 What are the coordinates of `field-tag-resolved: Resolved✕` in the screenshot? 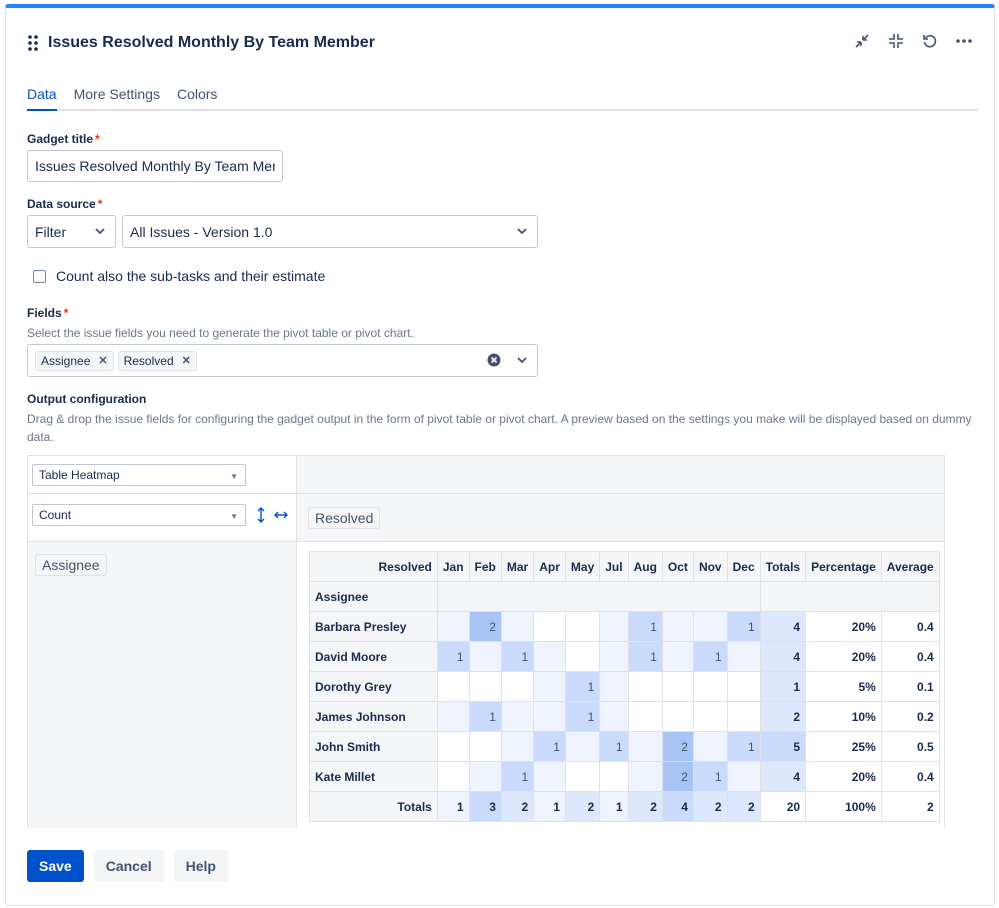 It's located at (157, 361).